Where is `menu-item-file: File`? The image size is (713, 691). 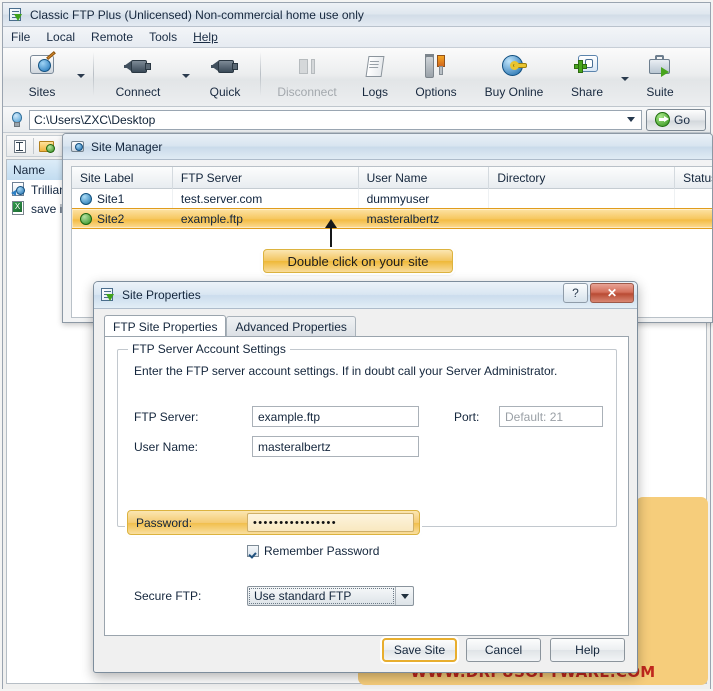
menu-item-file: File is located at coordinates (20, 37).